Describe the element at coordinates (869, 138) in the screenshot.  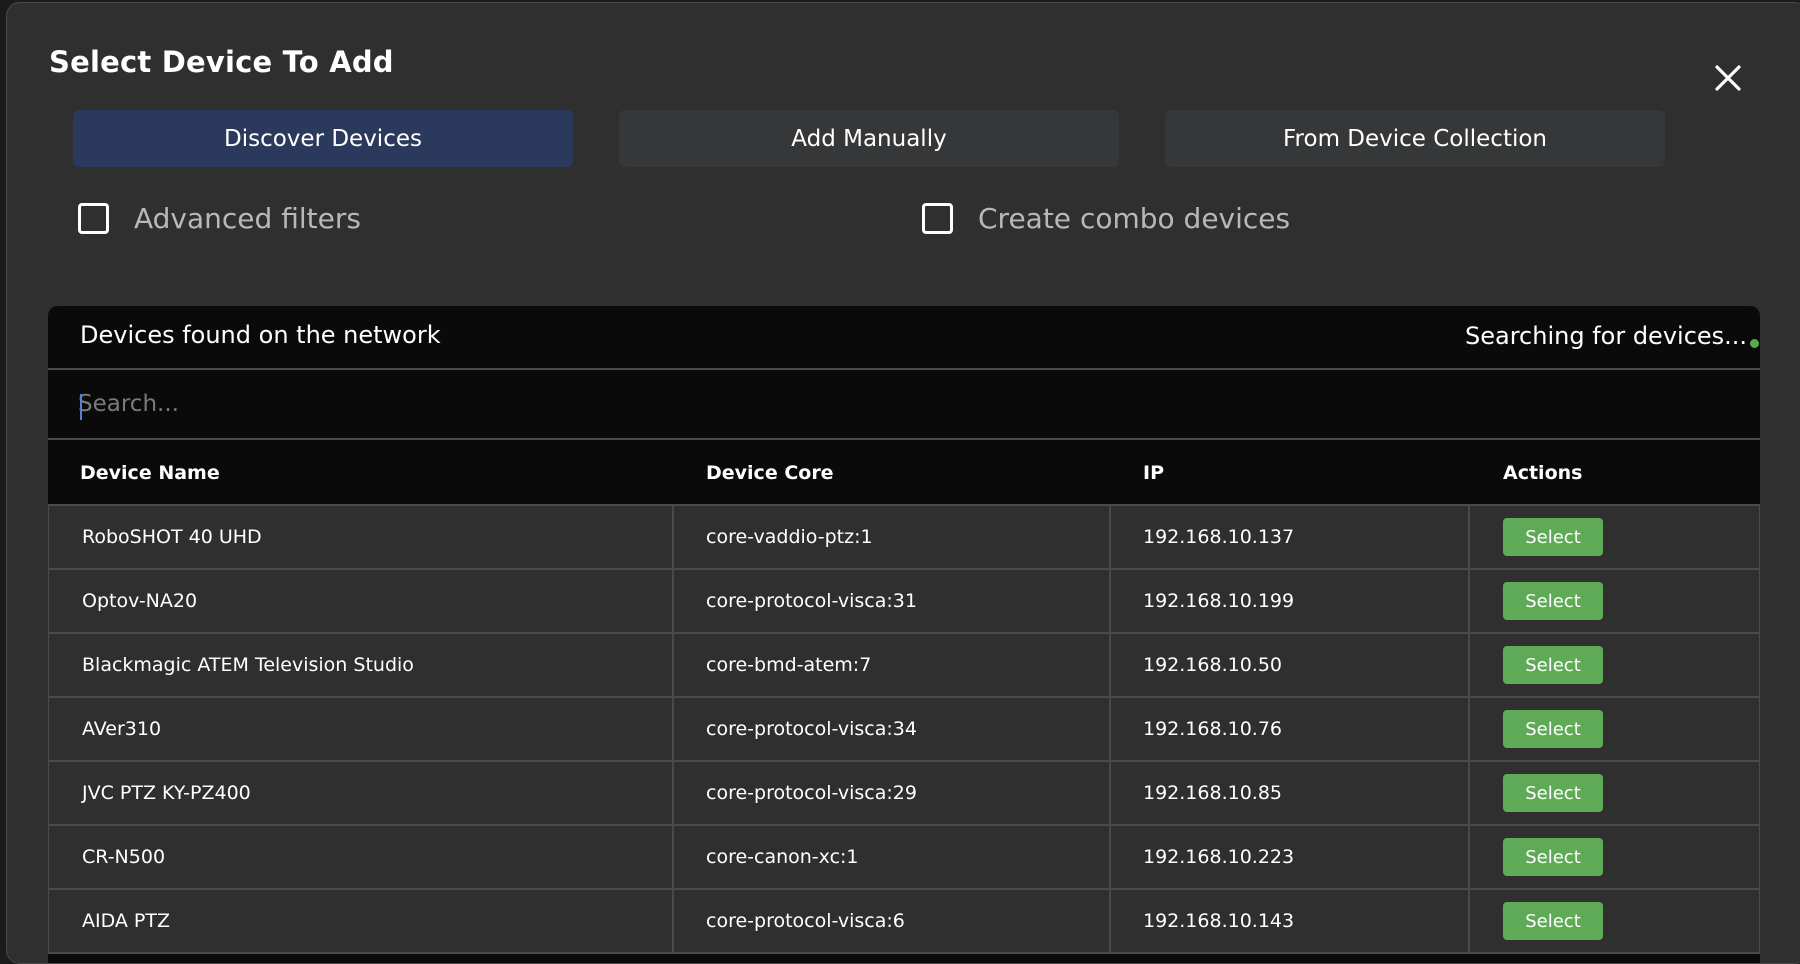
I see `tab-add-manually: Add Manually` at that location.